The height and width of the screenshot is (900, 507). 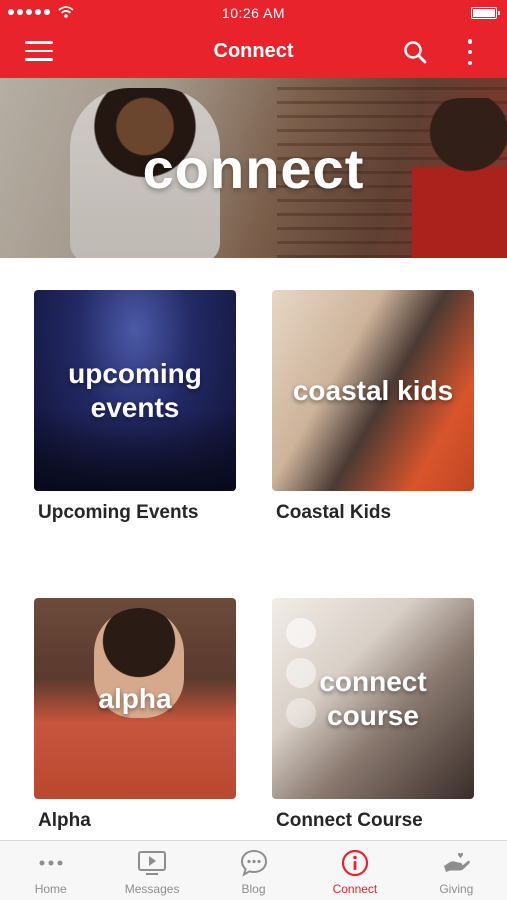 I want to click on more-dots-icon, so click(x=51, y=863).